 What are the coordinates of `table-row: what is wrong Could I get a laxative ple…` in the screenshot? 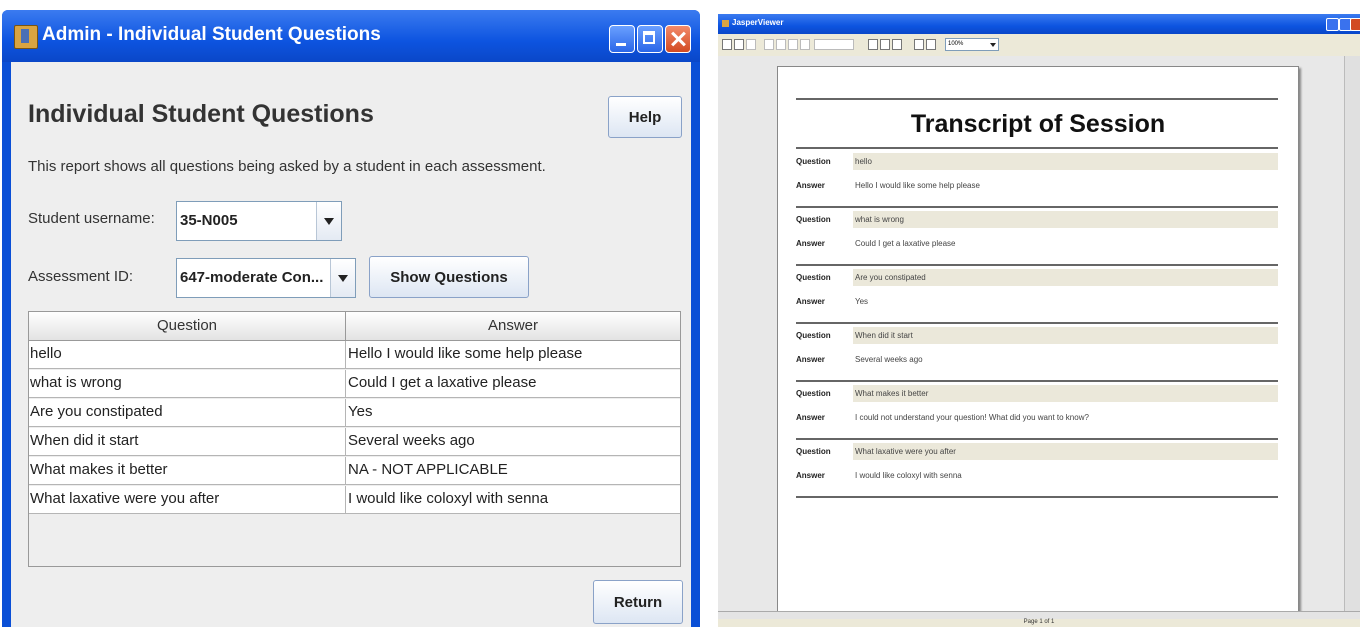 It's located at (354, 384).